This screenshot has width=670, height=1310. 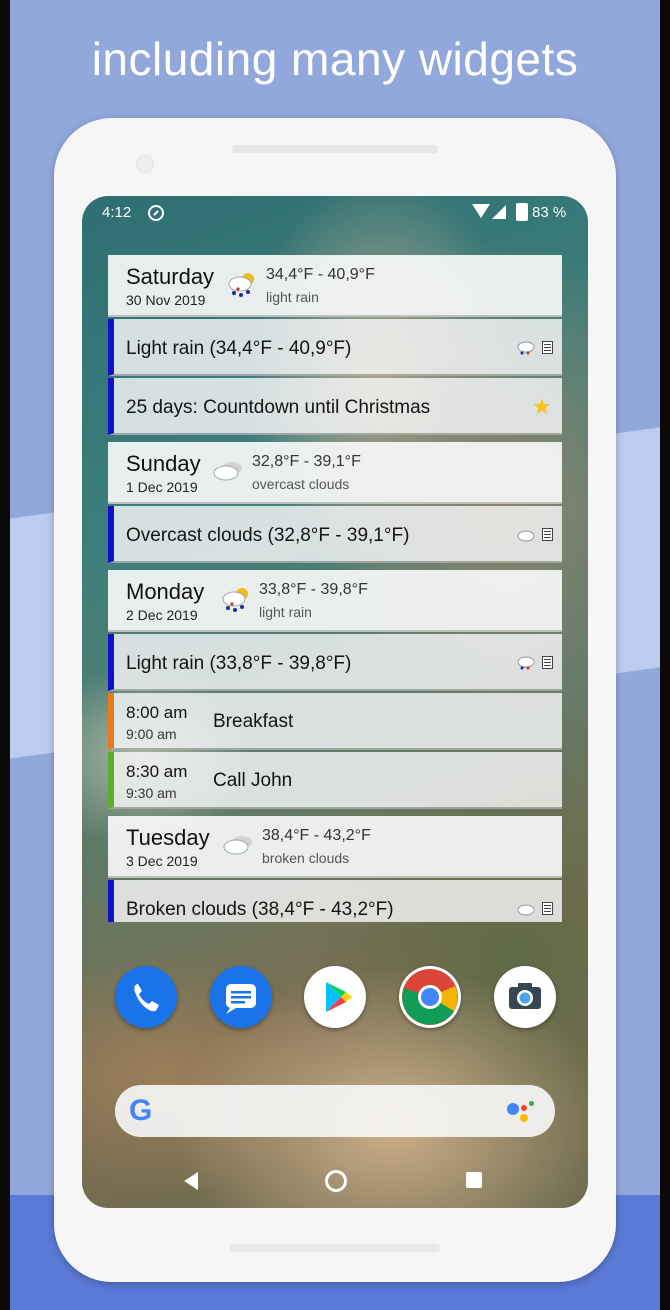 What do you see at coordinates (157, 712) in the screenshot?
I see `event-start: 8:00 am` at bounding box center [157, 712].